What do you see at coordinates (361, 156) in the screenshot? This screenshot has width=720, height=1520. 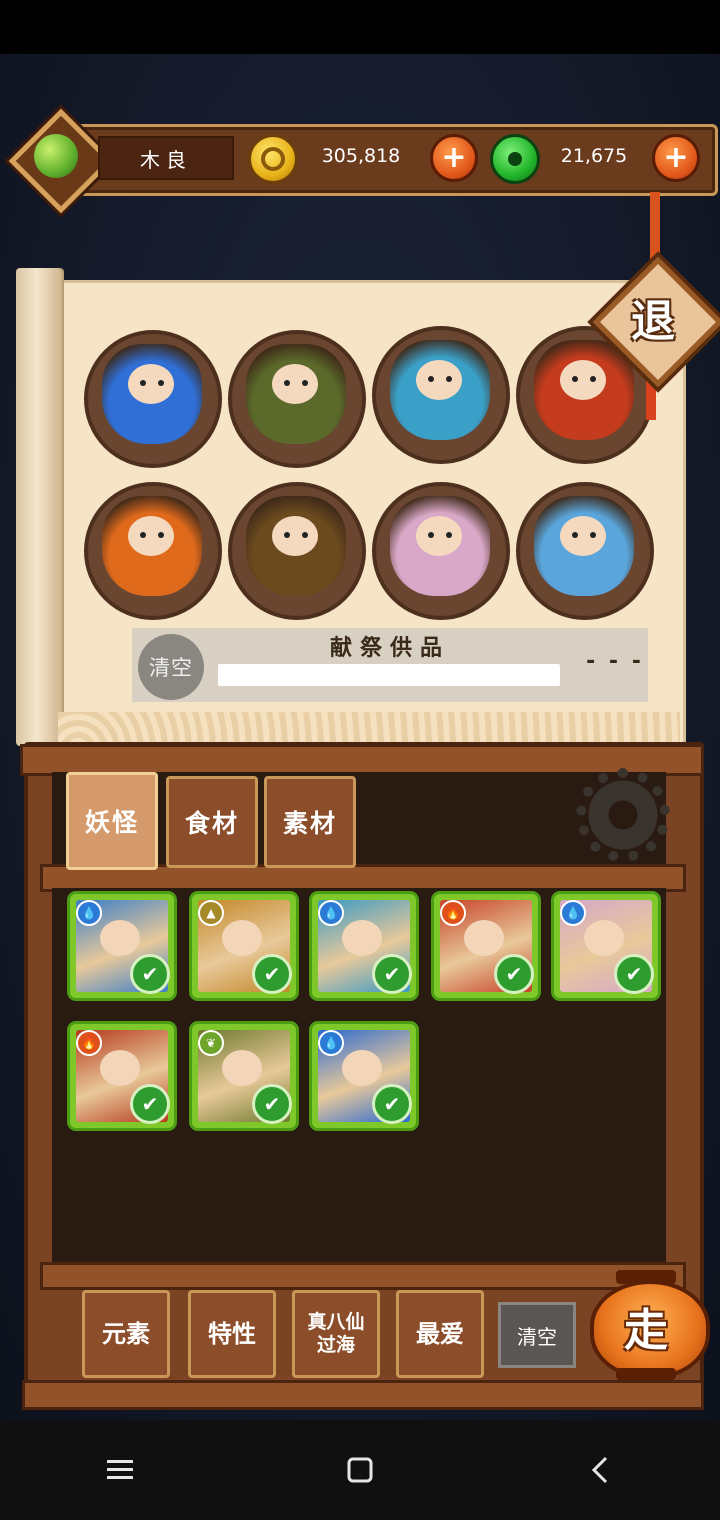 I see `gold-amount: 305,818` at bounding box center [361, 156].